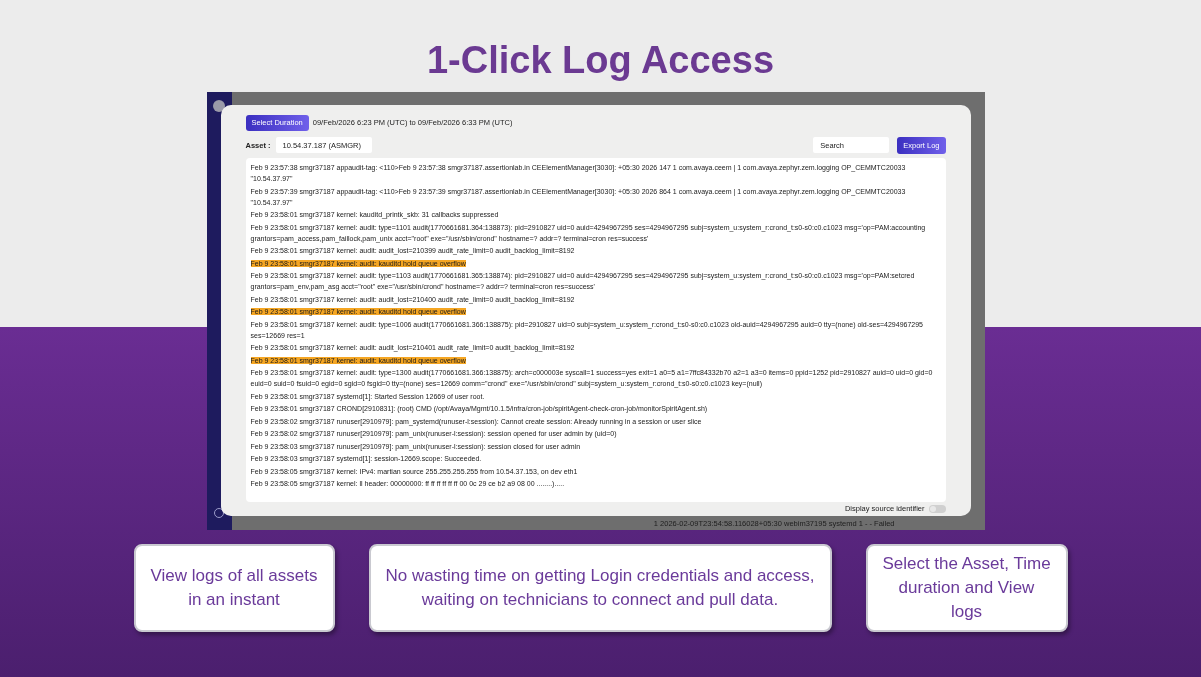 This screenshot has height=677, width=1201. What do you see at coordinates (600, 60) in the screenshot?
I see `slide-title: 1-Click Log Access` at bounding box center [600, 60].